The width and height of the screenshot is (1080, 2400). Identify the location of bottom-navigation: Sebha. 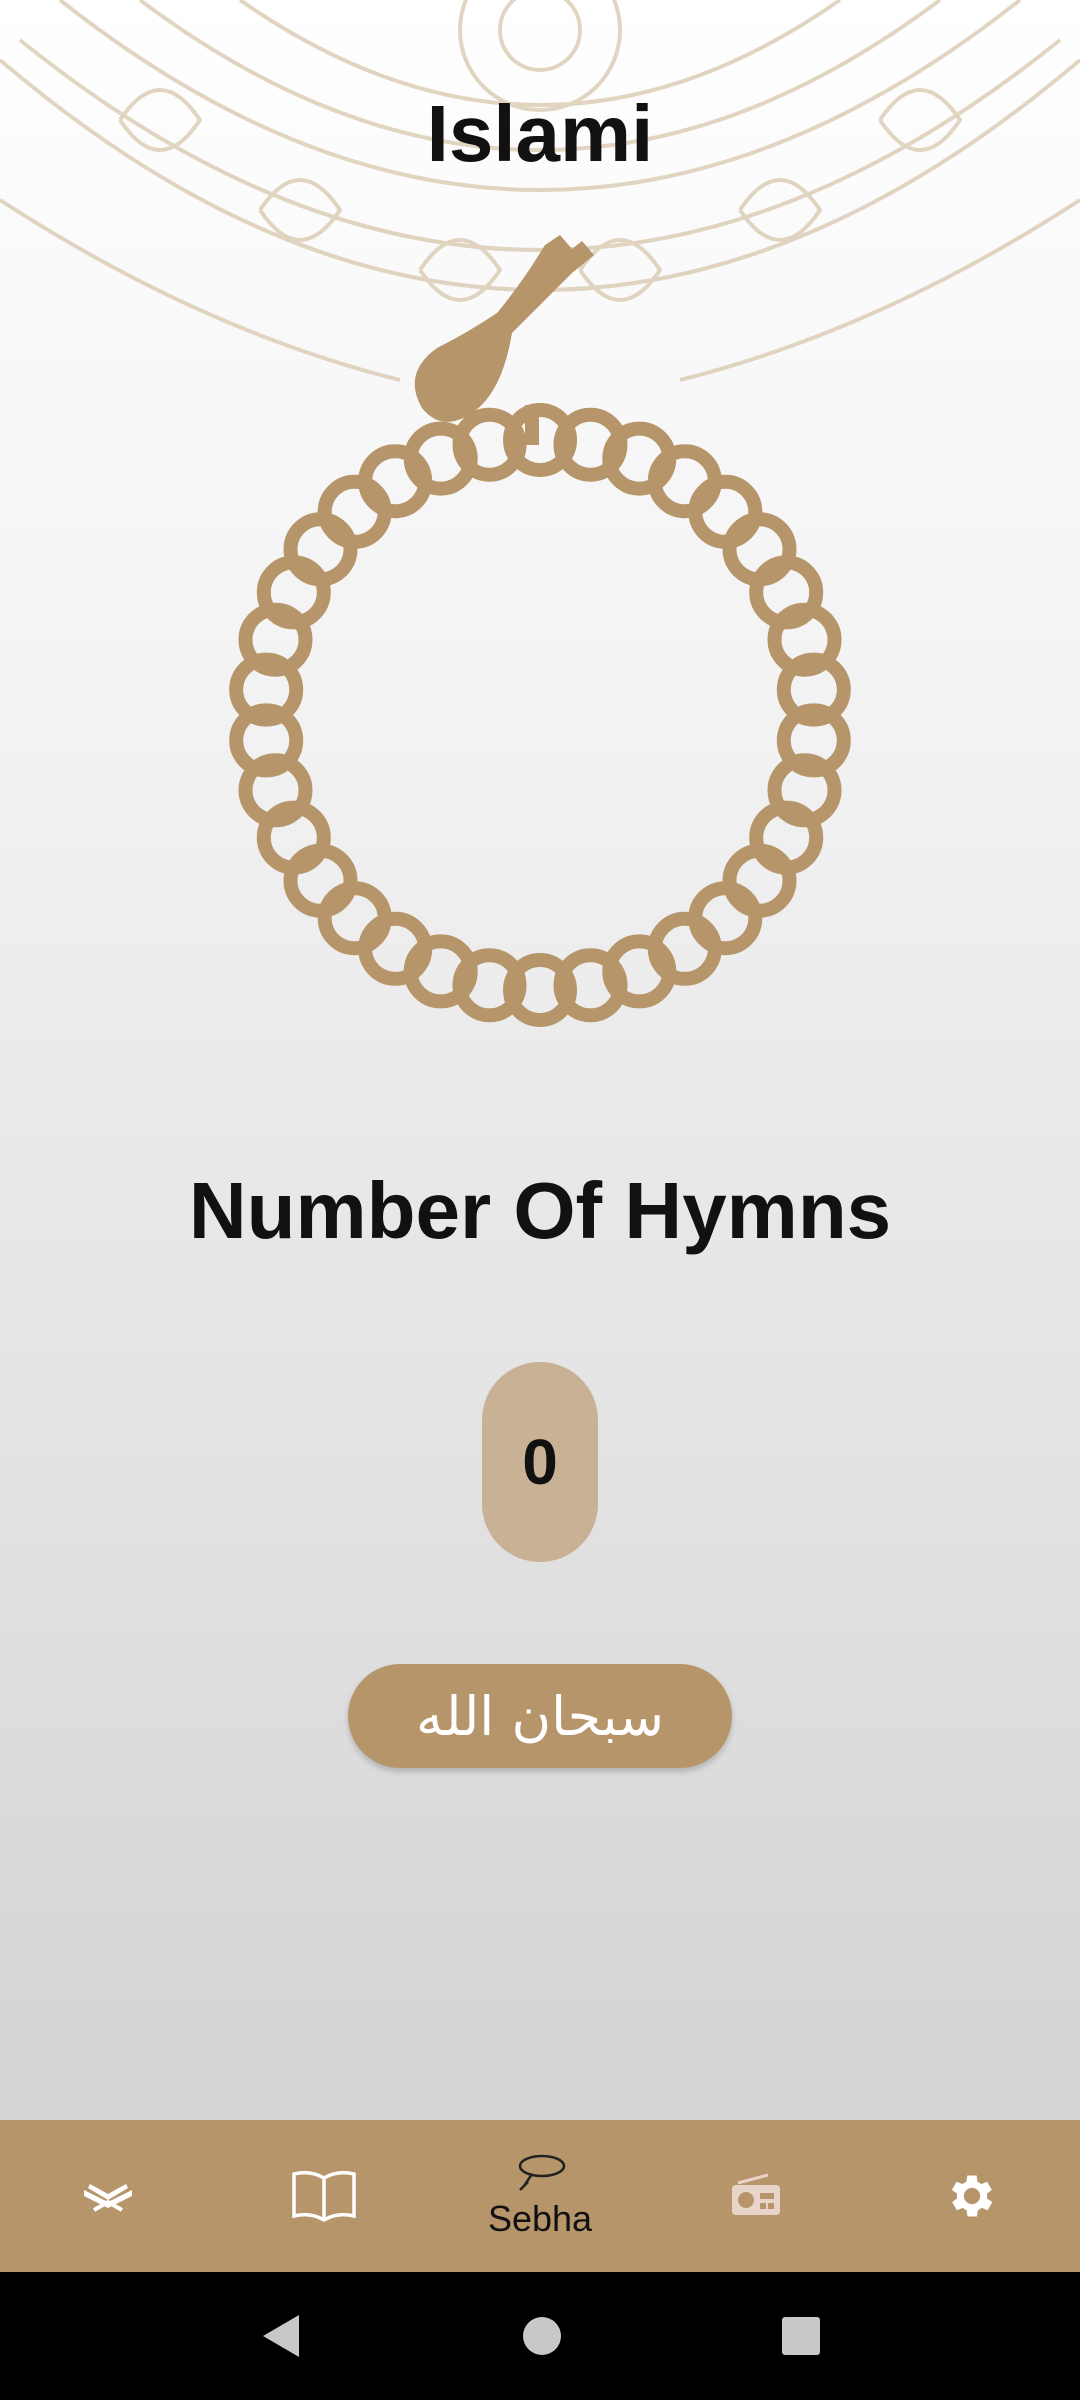
(540, 2196).